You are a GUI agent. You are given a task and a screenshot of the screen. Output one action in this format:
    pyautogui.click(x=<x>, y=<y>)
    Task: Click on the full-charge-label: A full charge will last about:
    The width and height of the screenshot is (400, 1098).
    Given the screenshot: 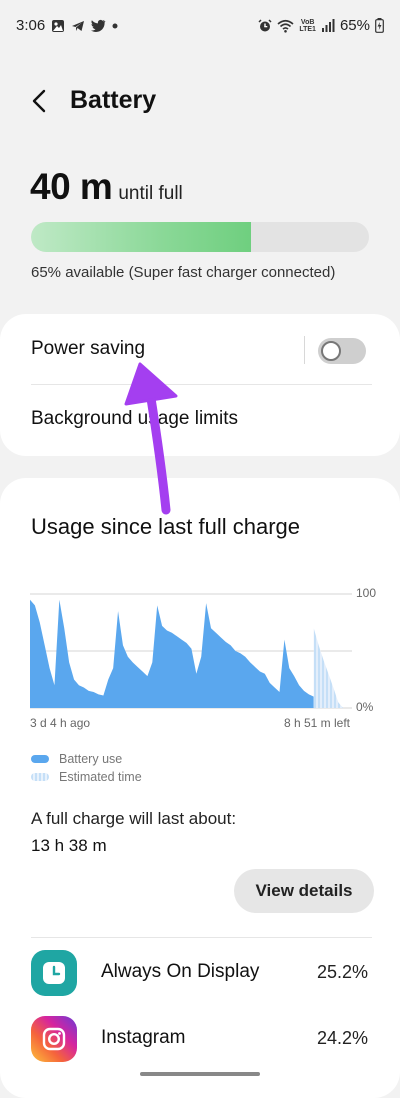 What is the action you would take?
    pyautogui.click(x=134, y=818)
    